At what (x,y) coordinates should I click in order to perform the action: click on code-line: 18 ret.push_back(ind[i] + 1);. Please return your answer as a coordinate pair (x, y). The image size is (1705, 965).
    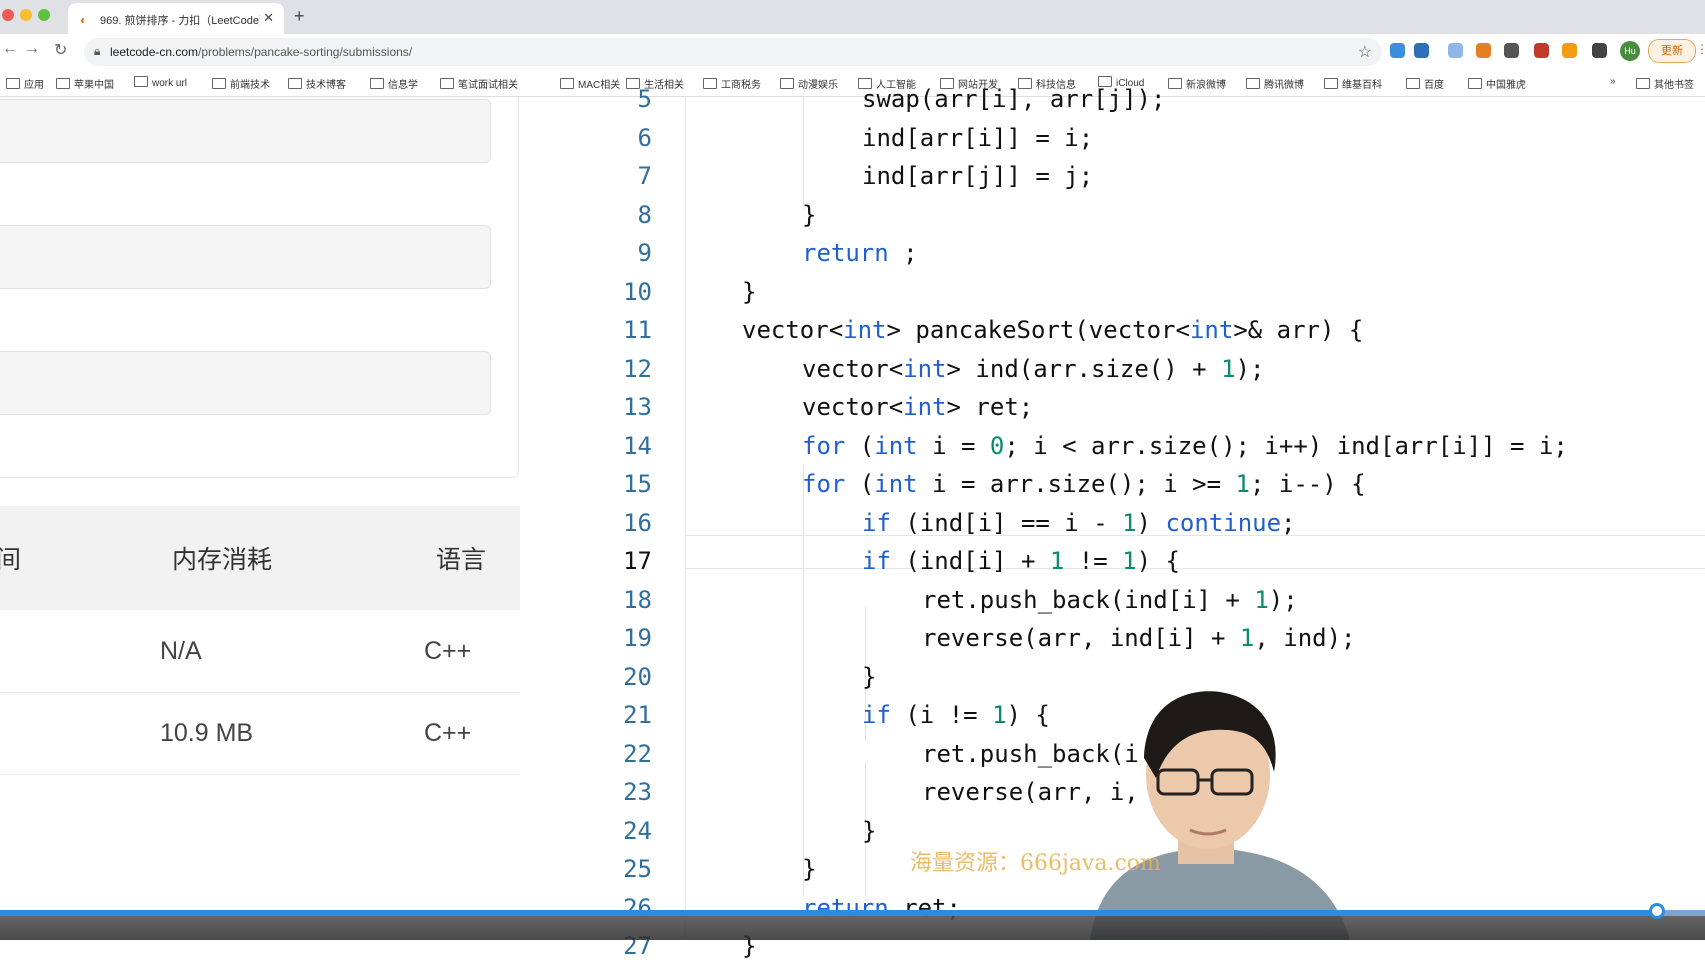
    Looking at the image, I should click on (1132, 600).